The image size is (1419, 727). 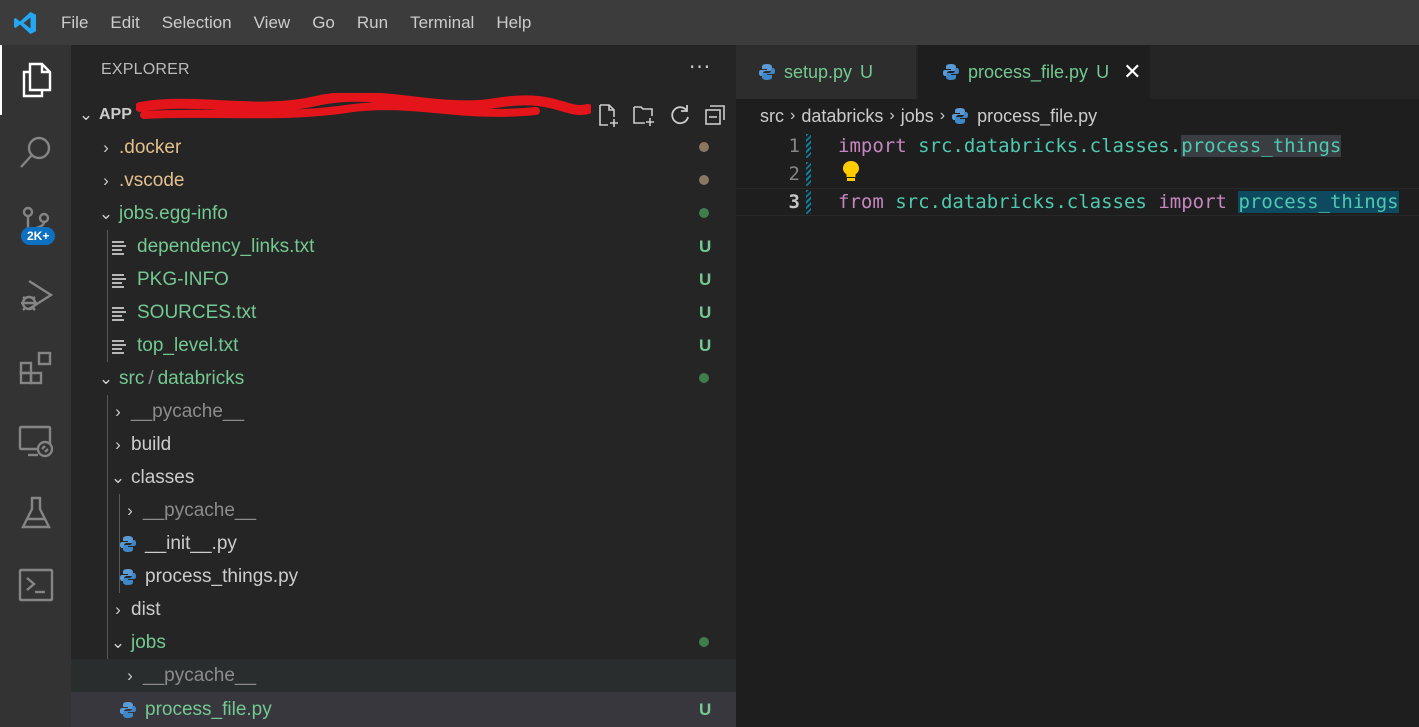 I want to click on tree-folder-src-databricks: ⌄ src / databricks, so click(x=403, y=378).